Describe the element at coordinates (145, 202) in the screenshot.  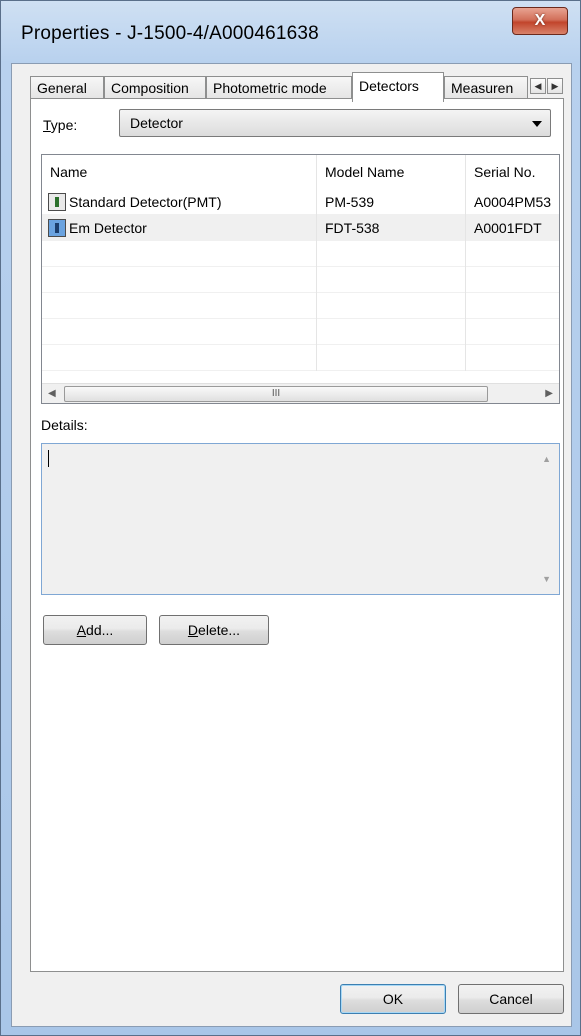
I see `row-name: Standard Detector(PMT)` at that location.